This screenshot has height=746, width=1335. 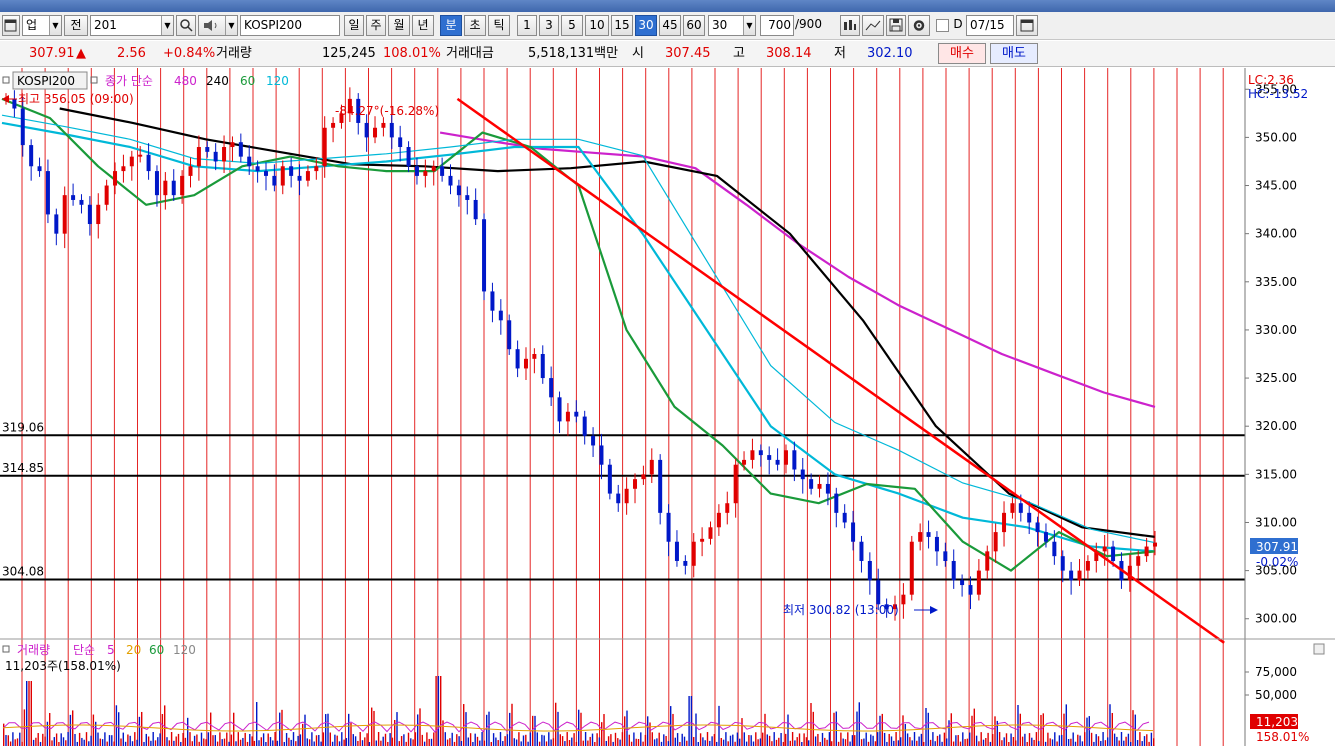 I want to click on minute-select: 30 ▼, so click(x=732, y=25).